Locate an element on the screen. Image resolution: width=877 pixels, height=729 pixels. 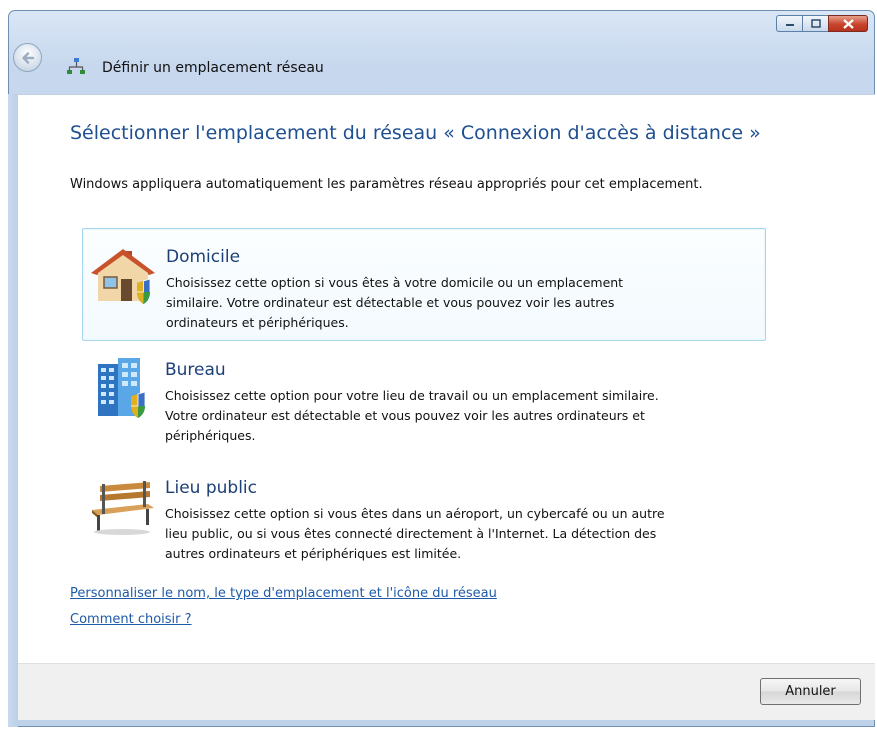
back-arrow-icon is located at coordinates (28, 58).